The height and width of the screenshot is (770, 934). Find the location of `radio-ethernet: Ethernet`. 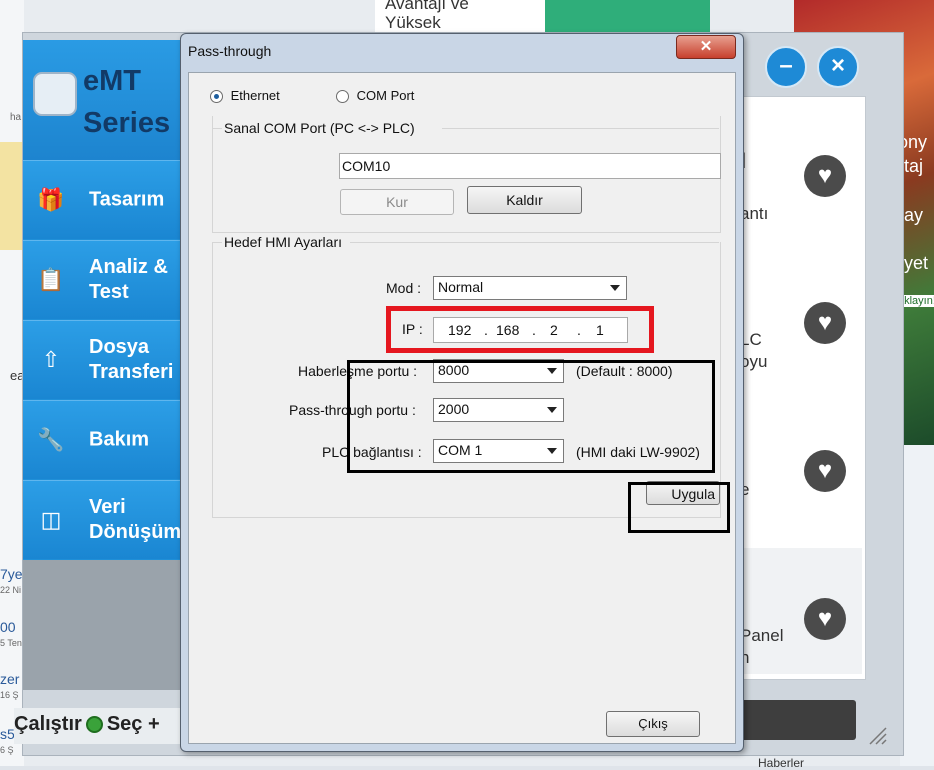

radio-ethernet: Ethernet is located at coordinates (245, 96).